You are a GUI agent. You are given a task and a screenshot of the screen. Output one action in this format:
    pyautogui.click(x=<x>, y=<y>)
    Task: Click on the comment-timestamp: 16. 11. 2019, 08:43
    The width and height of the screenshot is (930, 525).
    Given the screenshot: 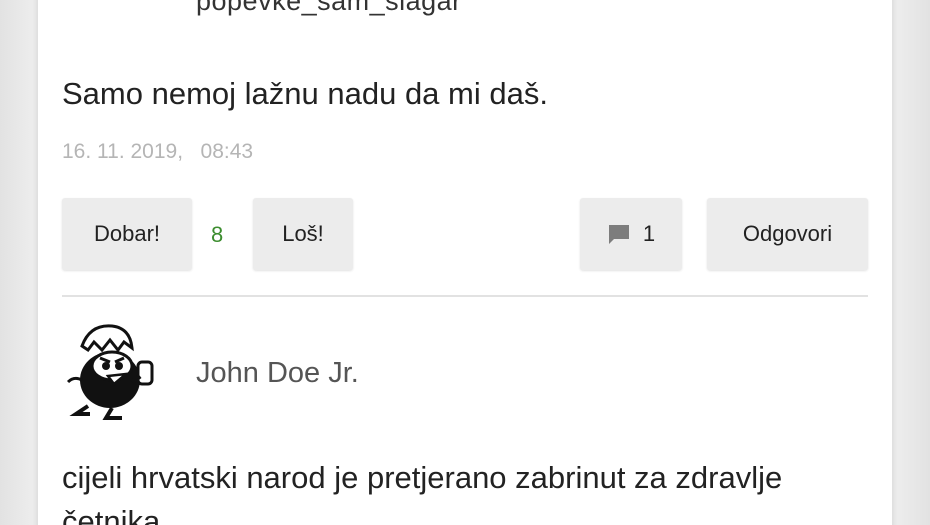 What is the action you would take?
    pyautogui.click(x=158, y=151)
    